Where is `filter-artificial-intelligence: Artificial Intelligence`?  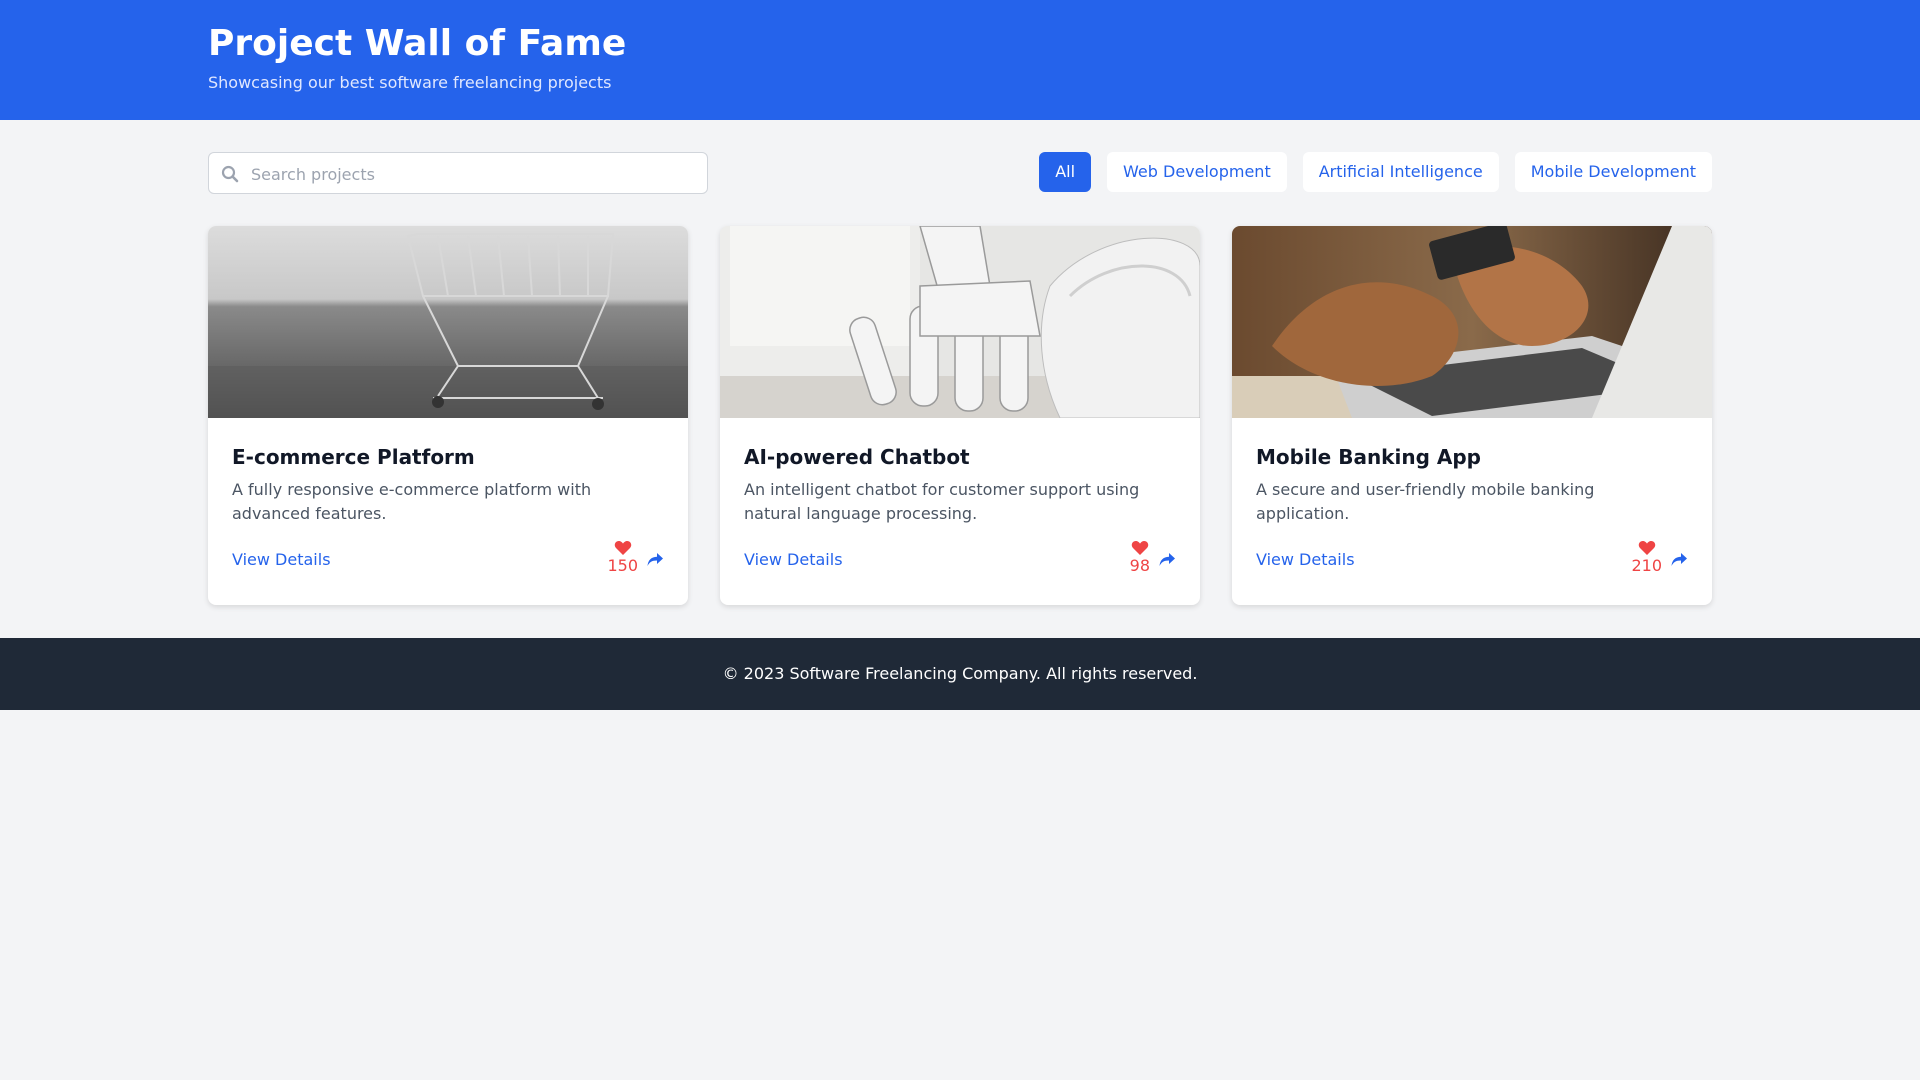
filter-artificial-intelligence: Artificial Intelligence is located at coordinates (1400, 172).